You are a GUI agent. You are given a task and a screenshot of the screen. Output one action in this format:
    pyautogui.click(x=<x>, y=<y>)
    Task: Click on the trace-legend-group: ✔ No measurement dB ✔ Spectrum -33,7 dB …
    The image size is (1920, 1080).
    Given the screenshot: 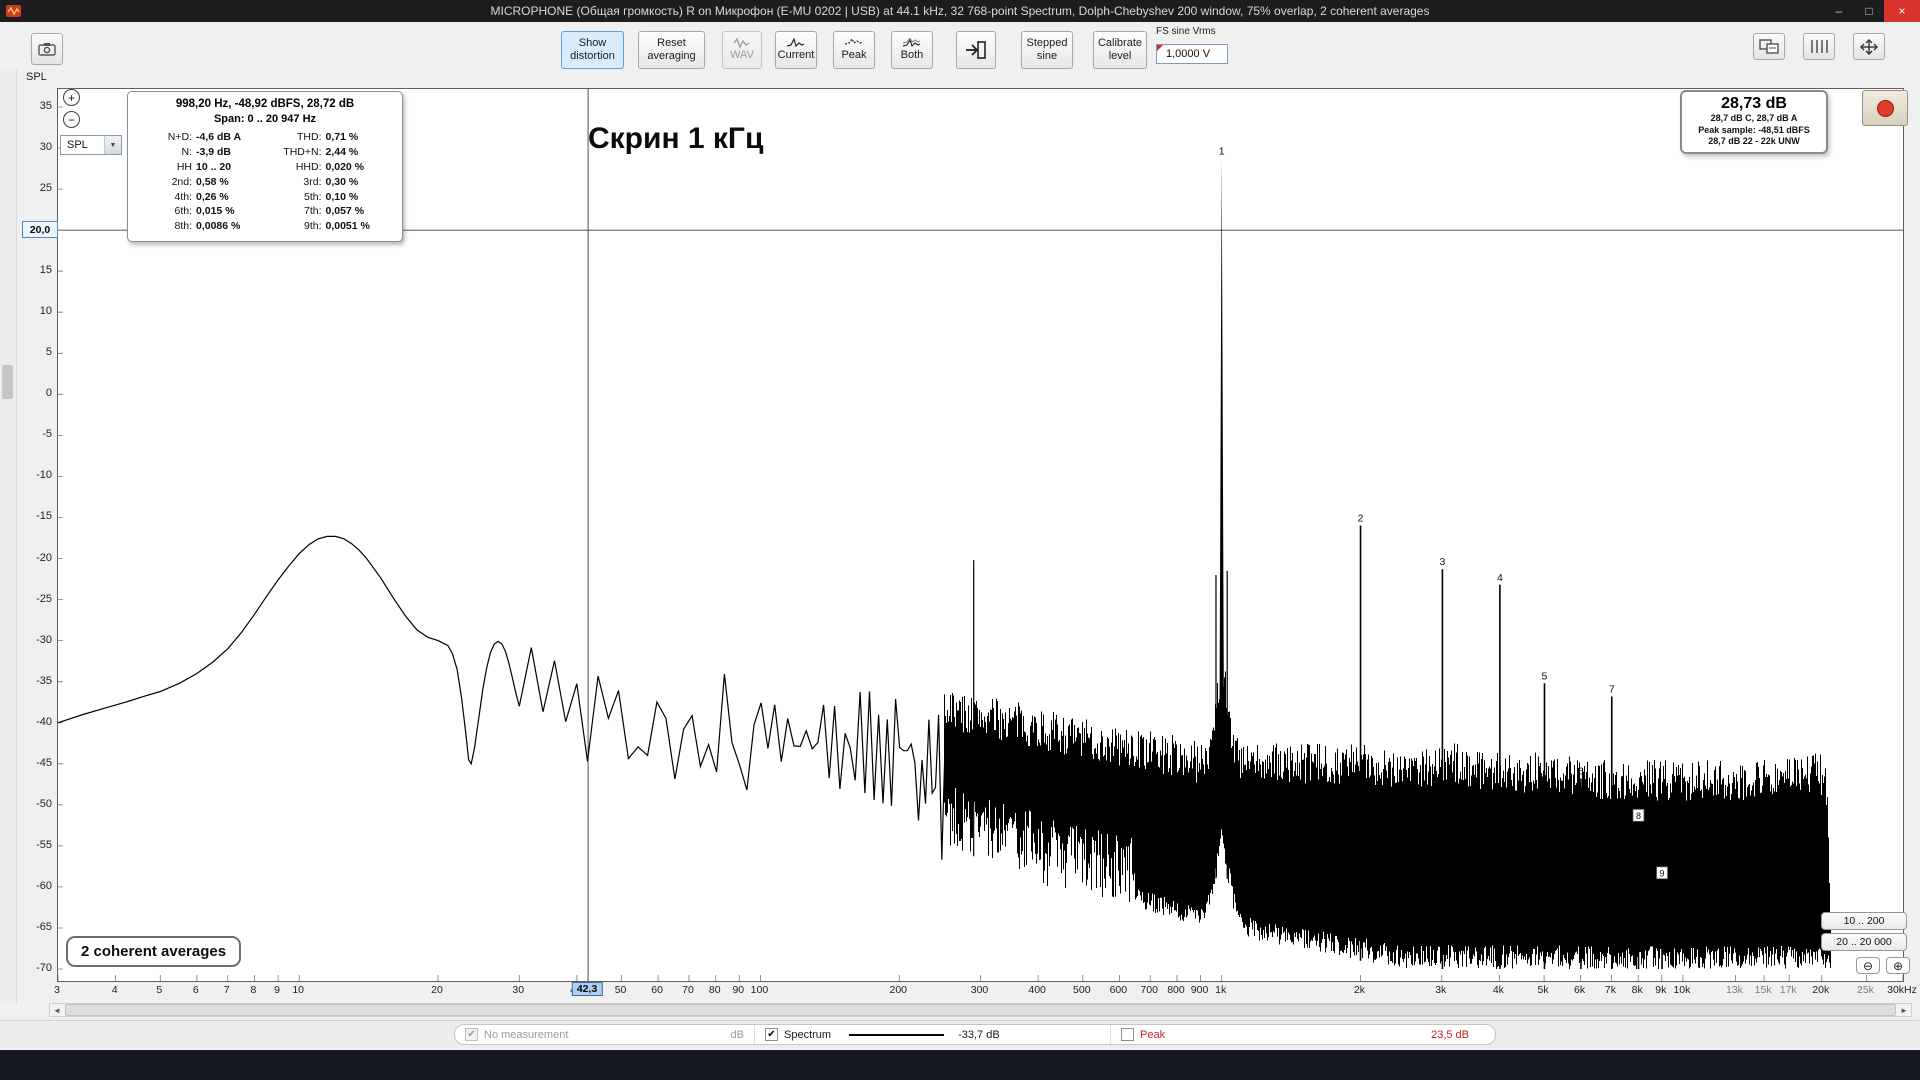 What is the action you would take?
    pyautogui.click(x=975, y=1034)
    